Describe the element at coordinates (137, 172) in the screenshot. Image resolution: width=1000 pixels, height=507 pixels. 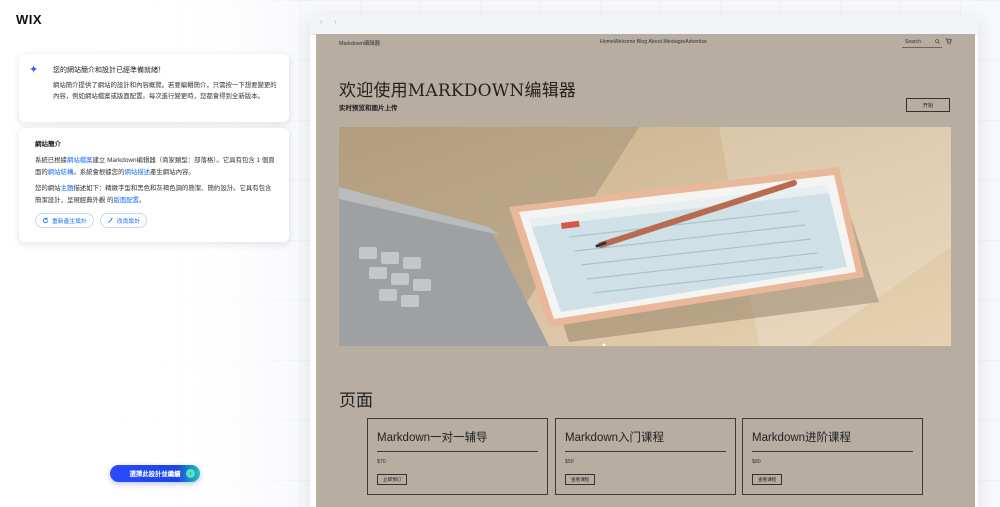
I see `site-description-link: 網站描述` at that location.